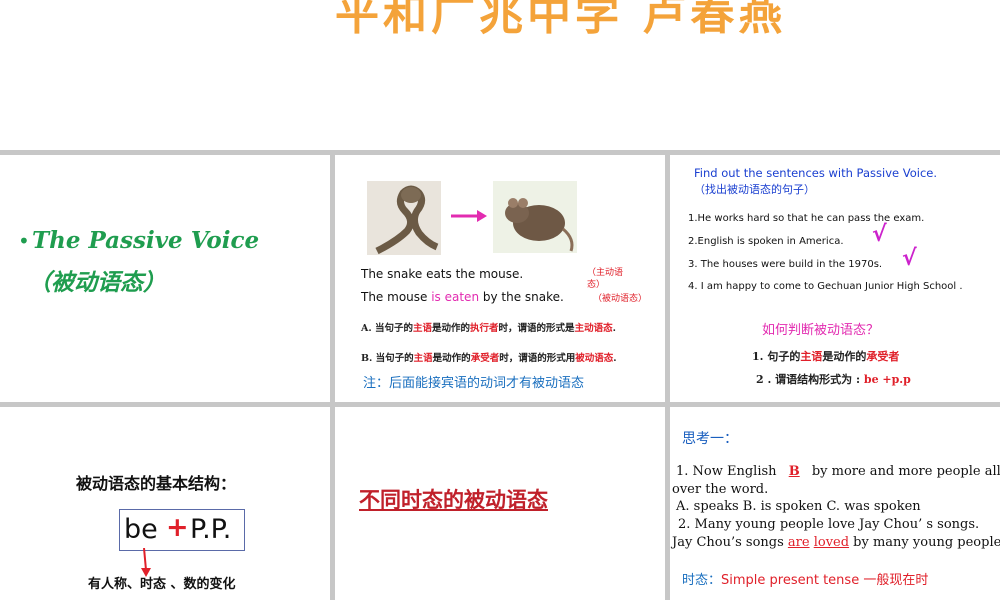  I want to click on formula-box: be + P.P., so click(182, 530).